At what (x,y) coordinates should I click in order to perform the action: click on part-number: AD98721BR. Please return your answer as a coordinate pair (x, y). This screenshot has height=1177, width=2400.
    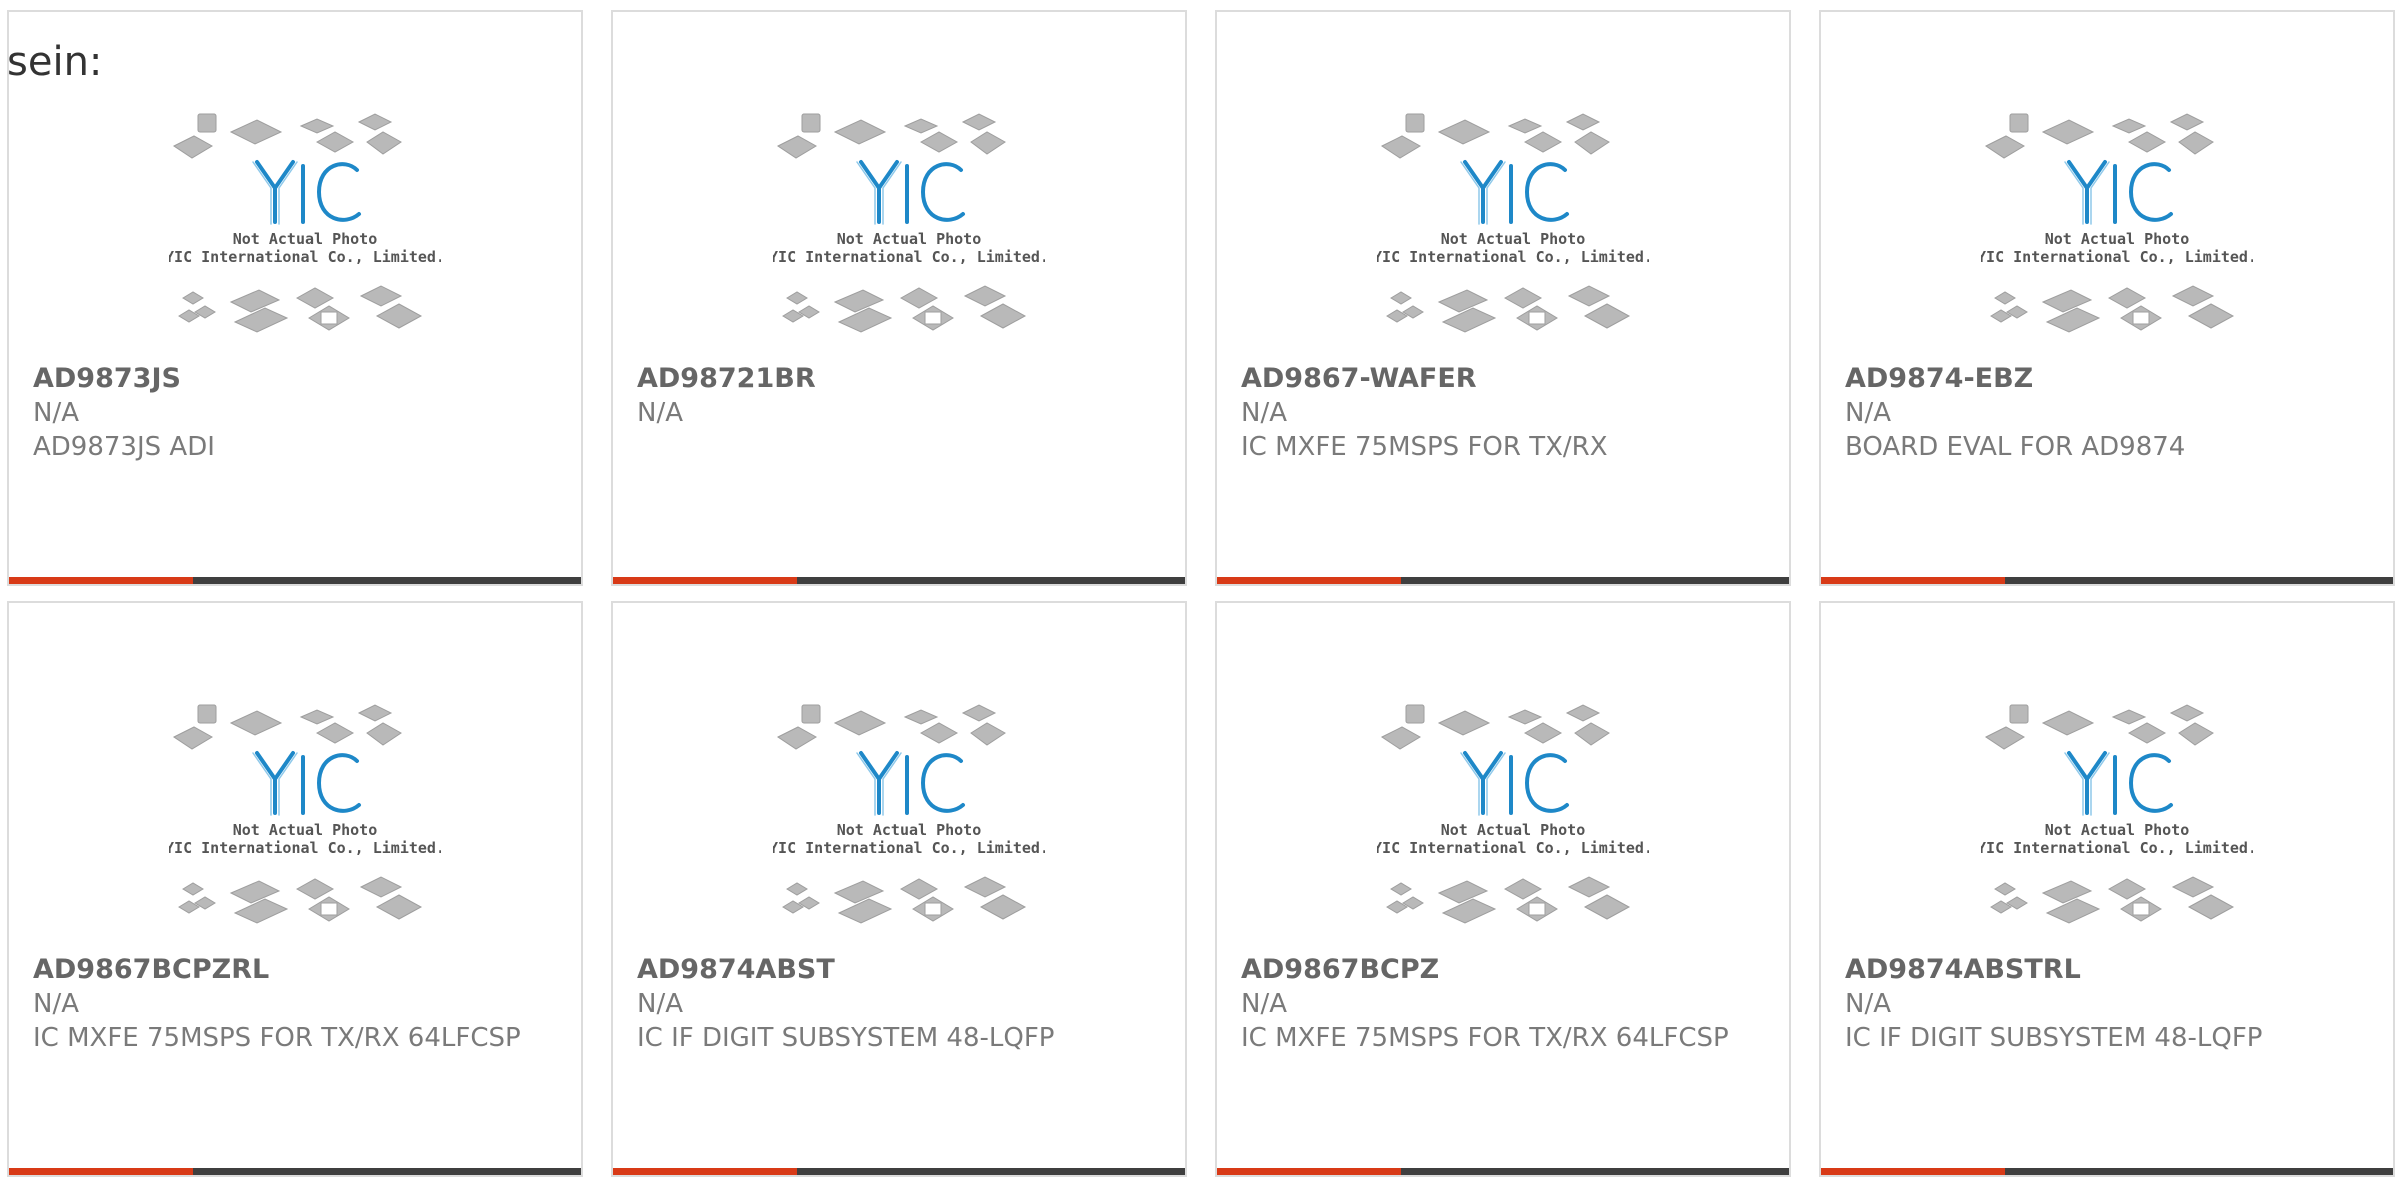
    Looking at the image, I should click on (899, 379).